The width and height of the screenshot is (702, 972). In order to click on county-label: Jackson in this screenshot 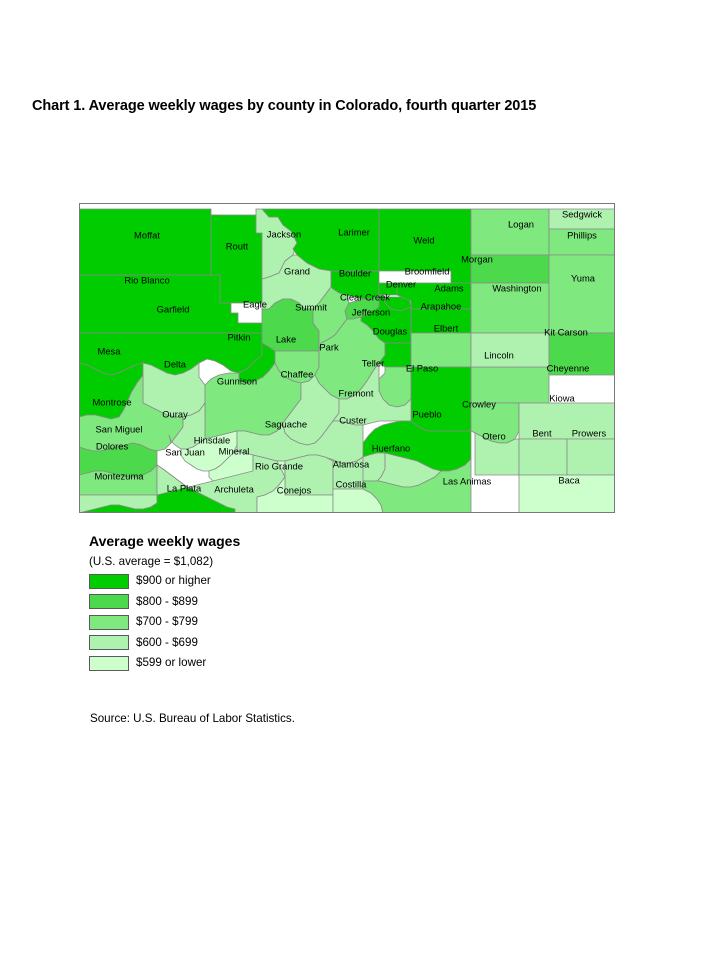, I will do `click(284, 233)`.